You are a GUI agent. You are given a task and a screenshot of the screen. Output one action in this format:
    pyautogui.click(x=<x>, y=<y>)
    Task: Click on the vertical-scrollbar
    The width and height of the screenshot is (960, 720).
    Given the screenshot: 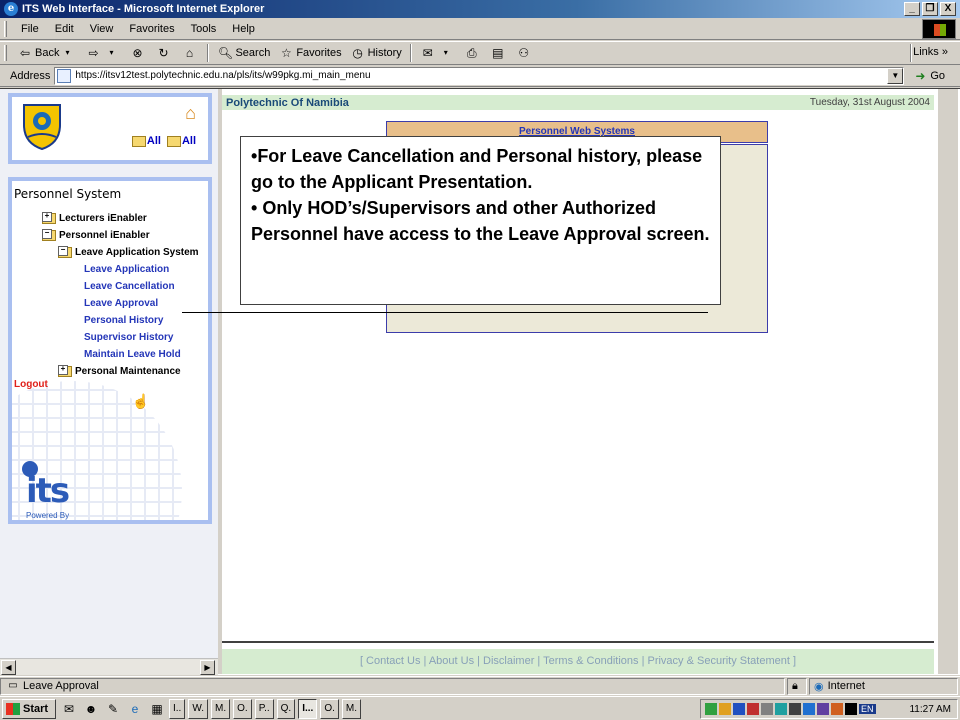 What is the action you would take?
    pyautogui.click(x=948, y=381)
    